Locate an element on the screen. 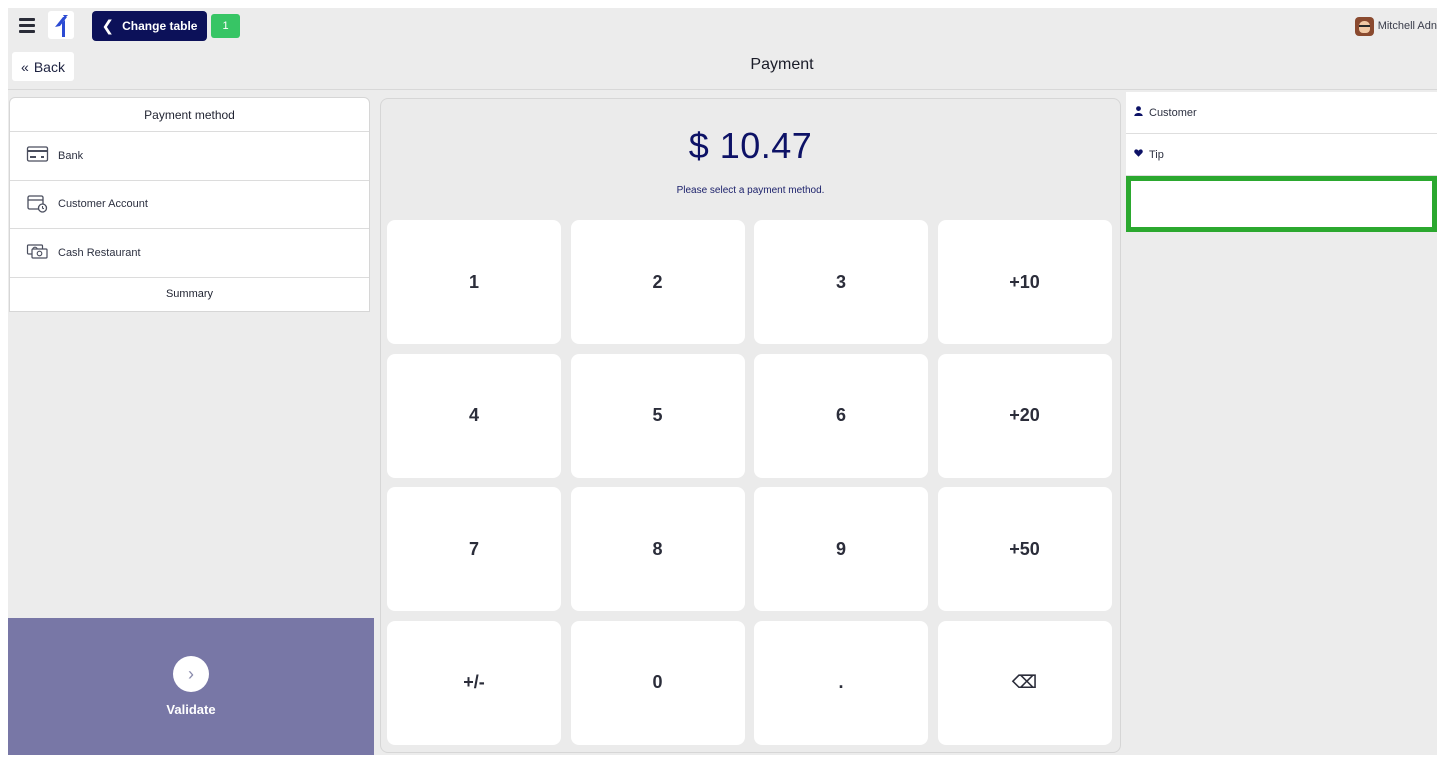 The image size is (1444, 762). key-decimal: . is located at coordinates (841, 682).